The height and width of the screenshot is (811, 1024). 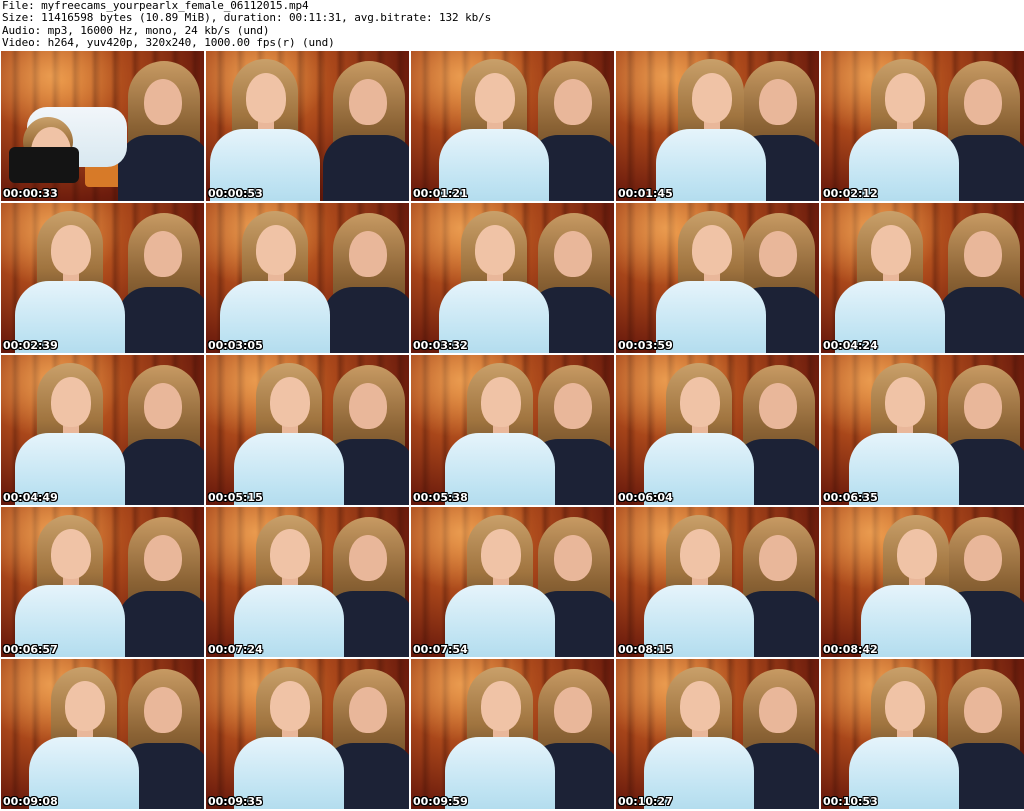 I want to click on timestamp-label: 00:07:54, so click(x=440, y=649).